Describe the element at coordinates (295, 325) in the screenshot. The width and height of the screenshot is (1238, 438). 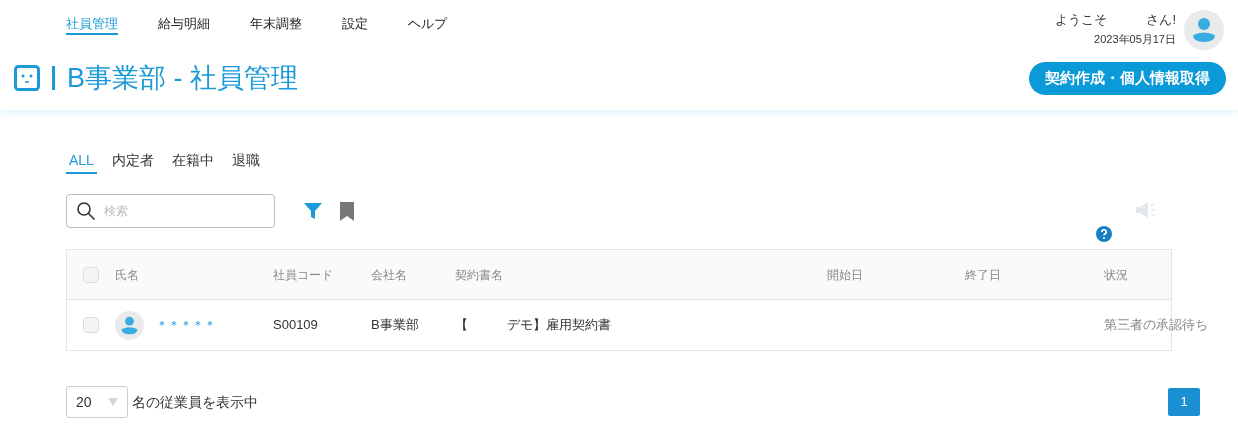
I see `table-cell: S00109` at that location.